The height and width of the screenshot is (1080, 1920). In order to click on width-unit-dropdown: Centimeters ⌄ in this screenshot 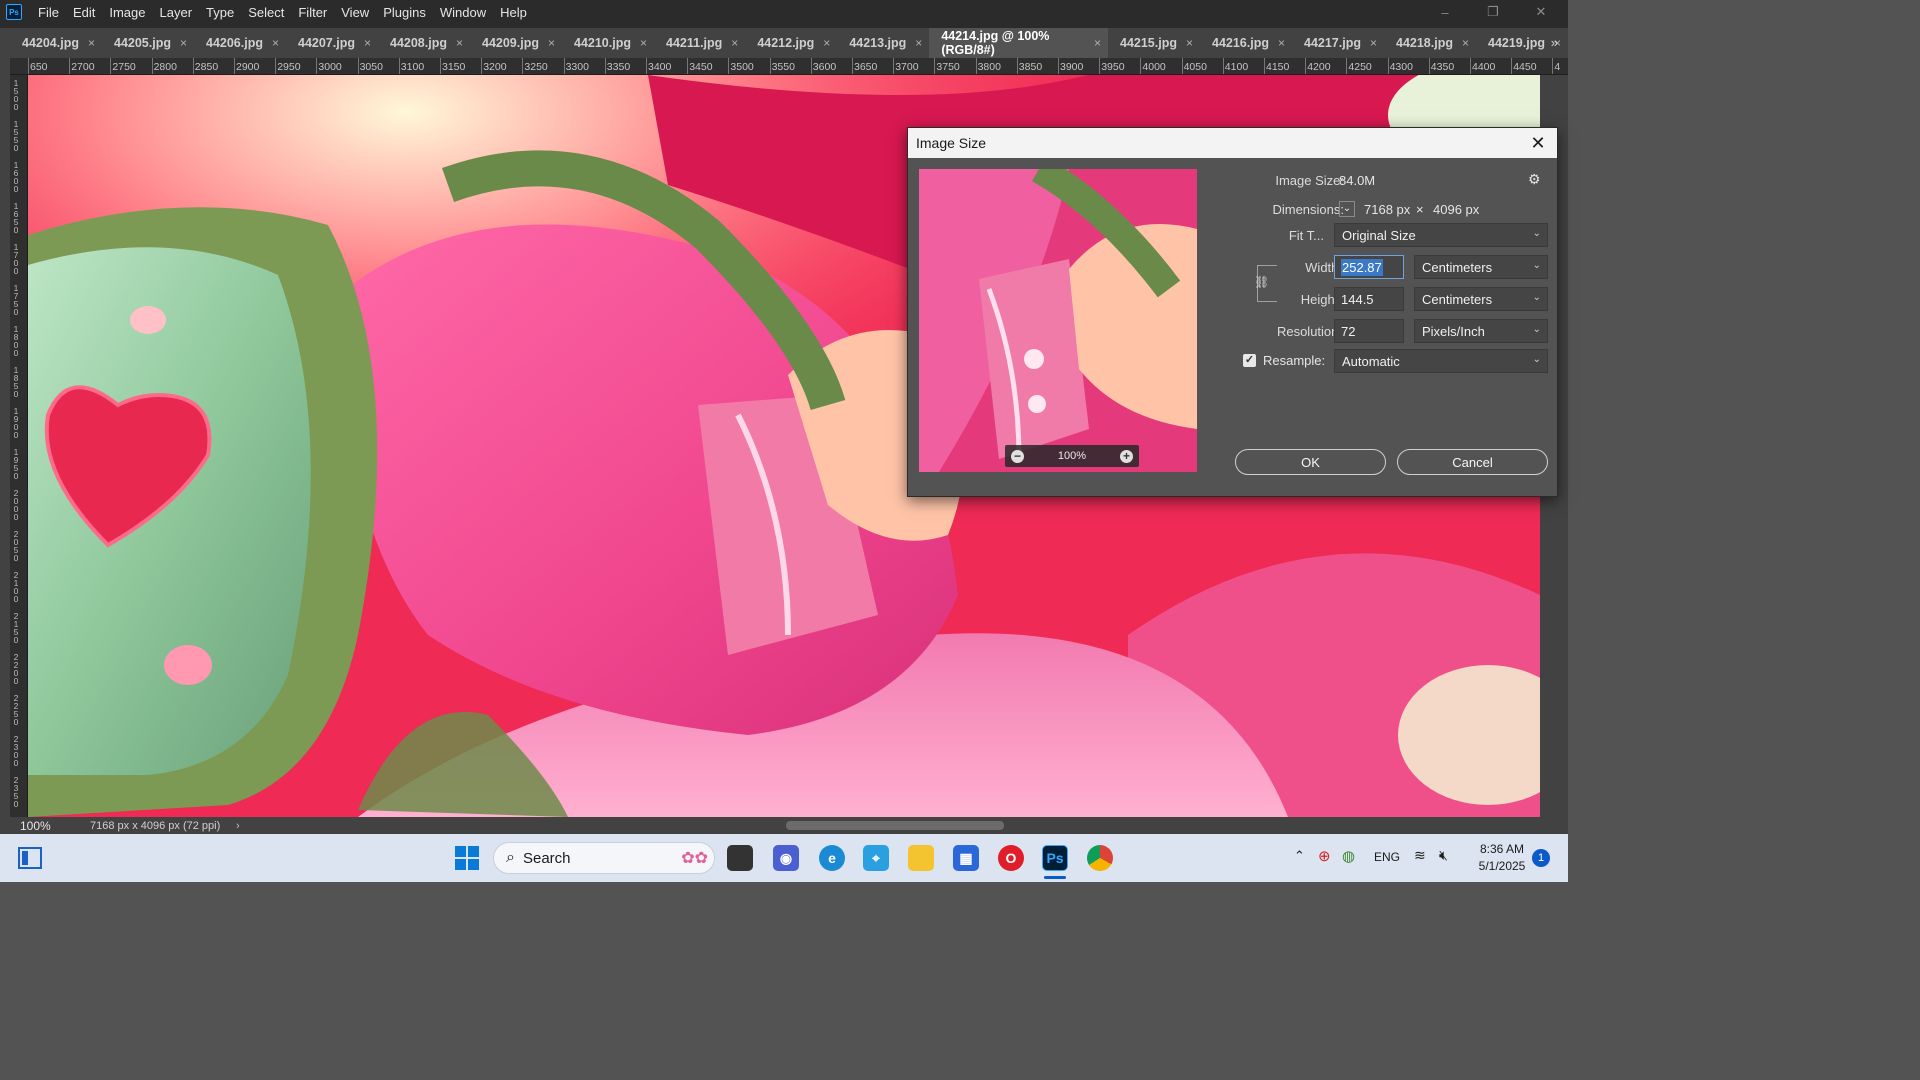, I will do `click(1481, 267)`.